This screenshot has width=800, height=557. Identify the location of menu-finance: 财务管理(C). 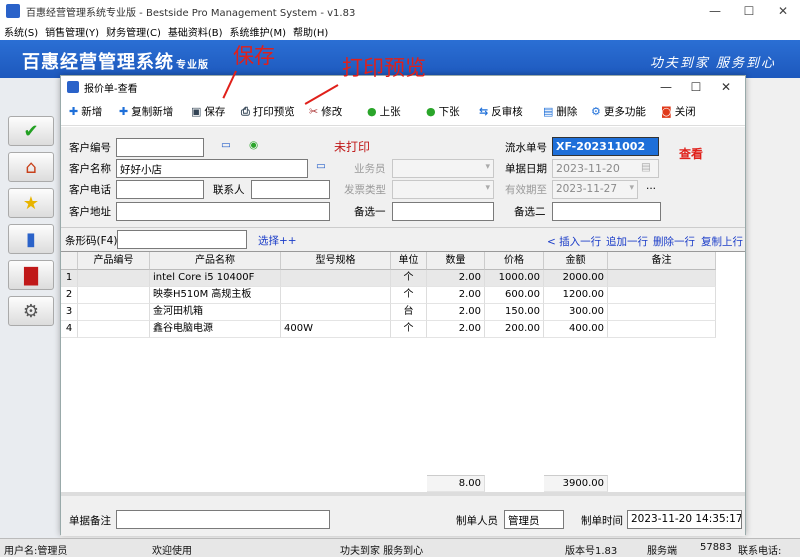
(133, 31).